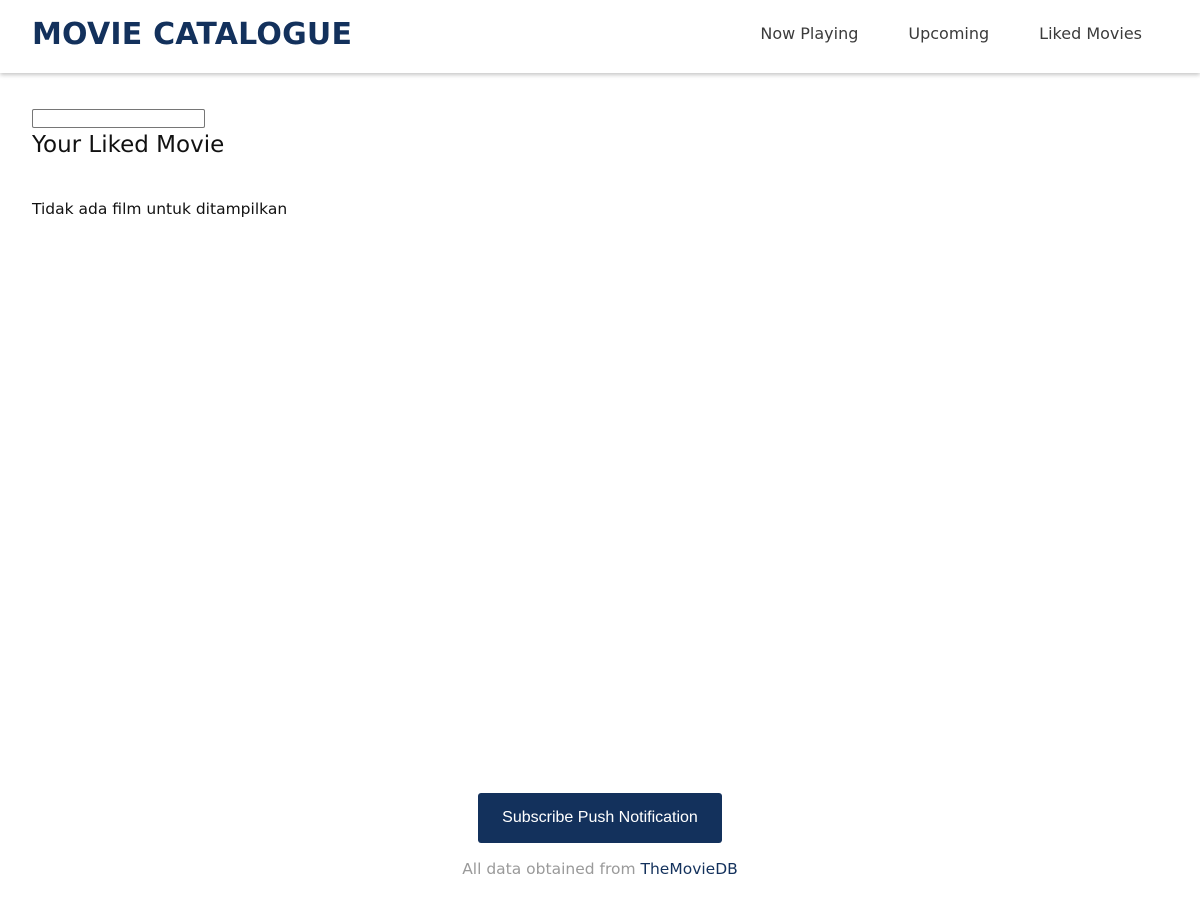 The image size is (1200, 900). I want to click on main-nav: Now Playing Upcoming Liked Movies, so click(951, 33).